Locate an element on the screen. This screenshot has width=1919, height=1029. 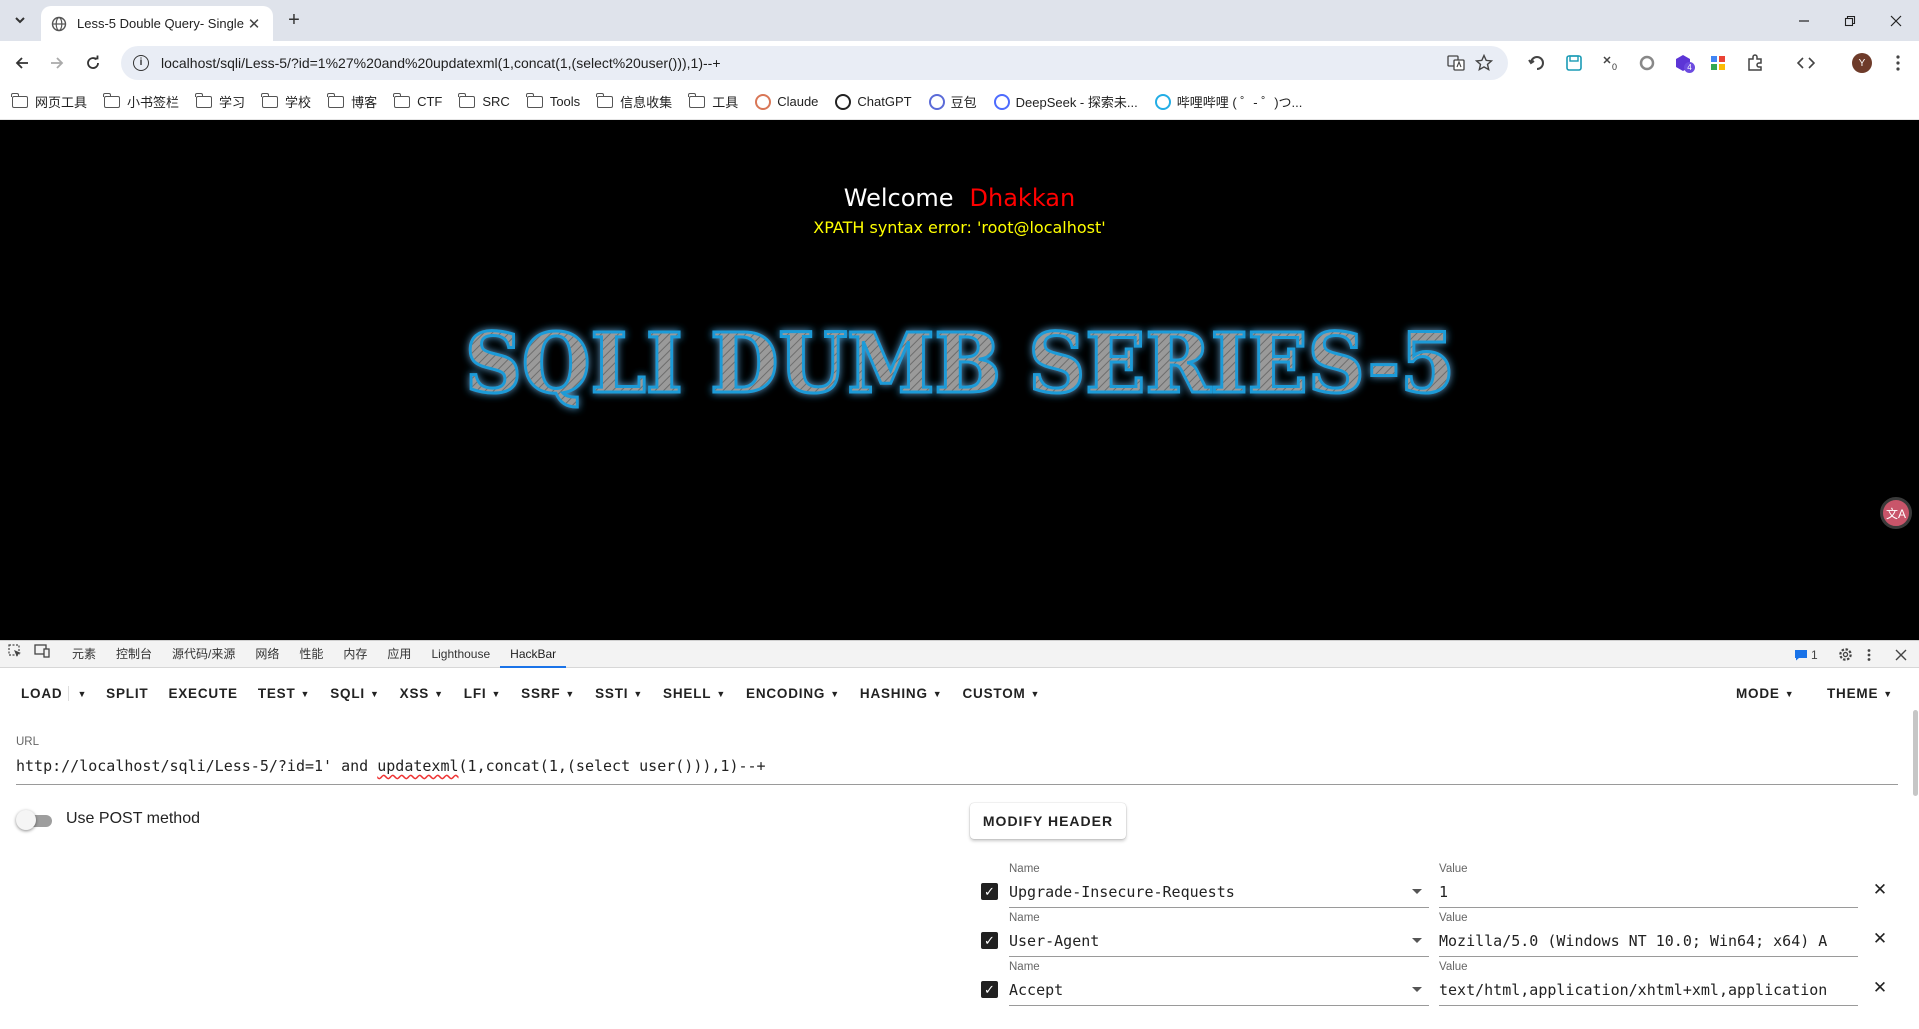
bookmark-folder: 信息收集 is located at coordinates (634, 101).